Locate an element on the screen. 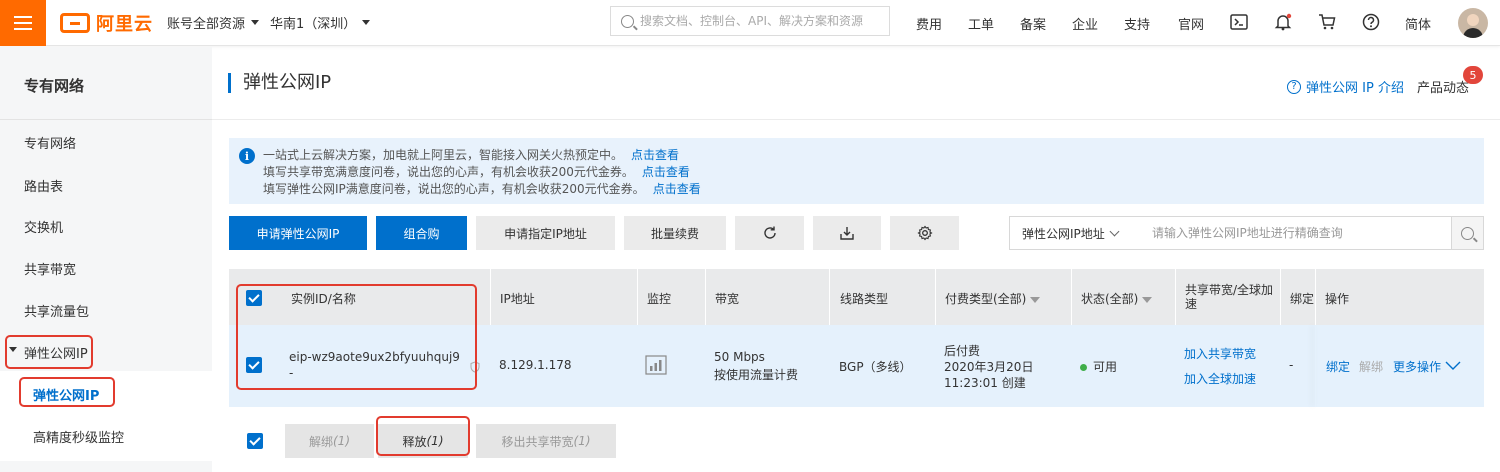 This screenshot has width=1500, height=472. highlight-box-release is located at coordinates (423, 436).